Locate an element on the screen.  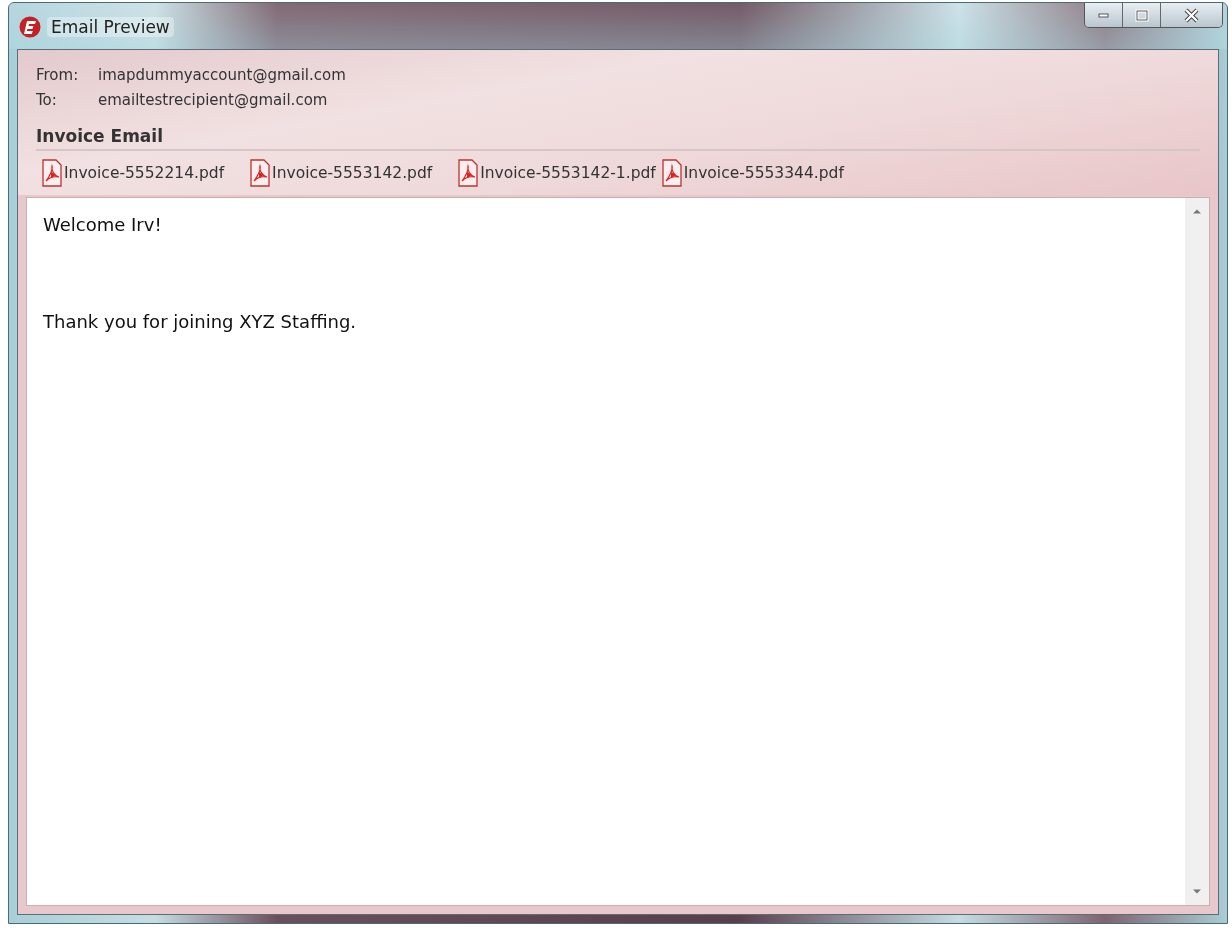
sender-address: imapdummyaccount@gmail.com is located at coordinates (222, 74).